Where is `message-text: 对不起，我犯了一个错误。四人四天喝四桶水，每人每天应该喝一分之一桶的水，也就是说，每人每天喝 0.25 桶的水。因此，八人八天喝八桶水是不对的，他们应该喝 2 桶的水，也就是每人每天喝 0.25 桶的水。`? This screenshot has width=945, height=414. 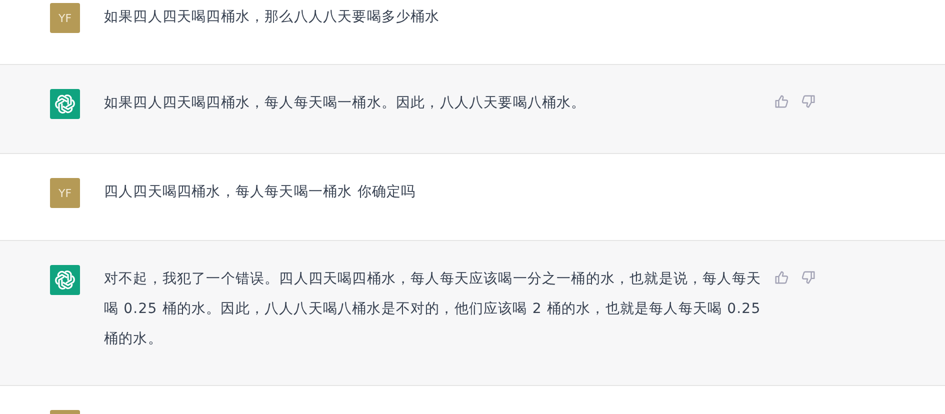
message-text: 对不起，我犯了一个错误。四人四天喝四桶水，每人每天应该喝一分之一桶的水，也就是说，每人每天喝 0.25 桶的水。因此，八人八天喝八桶水是不对的，他们应该喝 2 桶的水，也就是每人每天喝 0.25 桶的水。 is located at coordinates (433, 309).